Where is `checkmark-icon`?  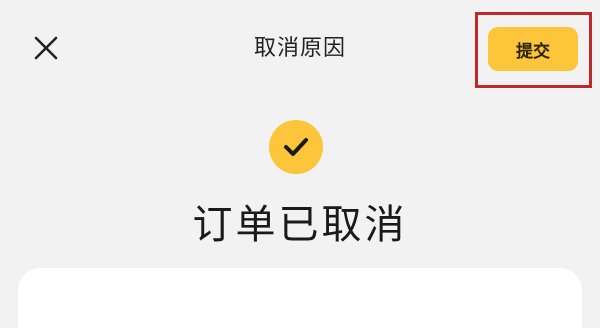
checkmark-icon is located at coordinates (296, 147).